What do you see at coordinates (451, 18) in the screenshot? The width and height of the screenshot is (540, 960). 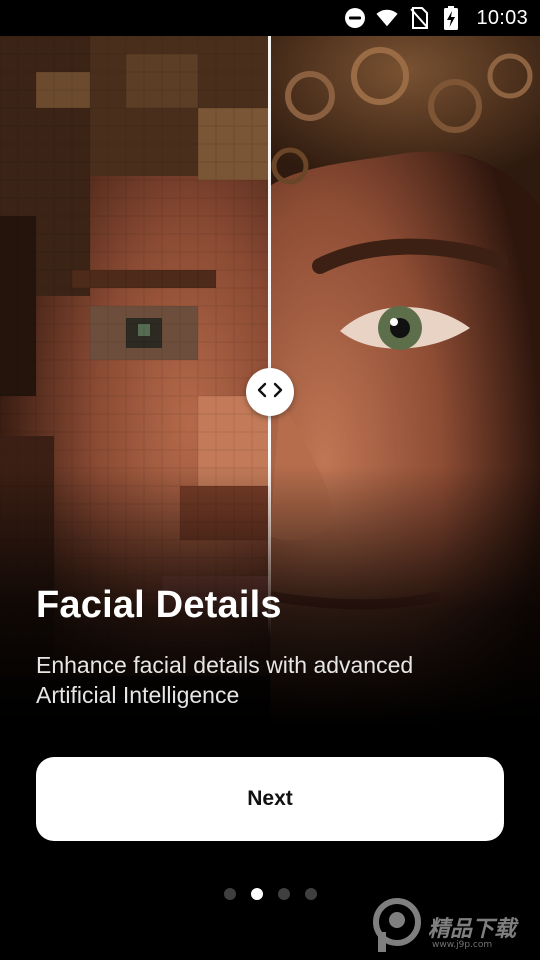 I see `battery-charging-icon` at bounding box center [451, 18].